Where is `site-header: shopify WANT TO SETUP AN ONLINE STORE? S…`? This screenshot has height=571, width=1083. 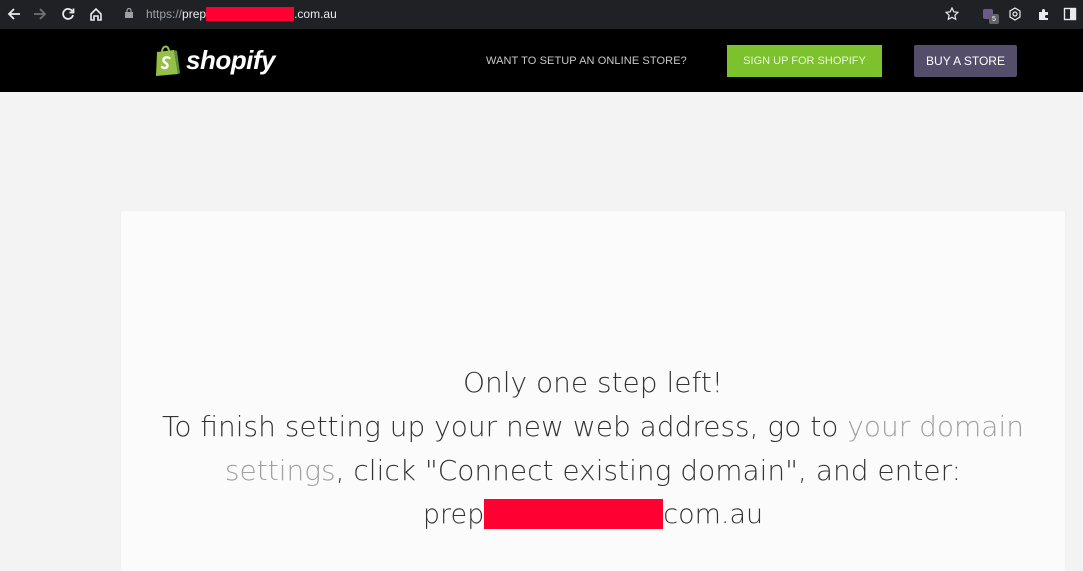
site-header: shopify WANT TO SETUP AN ONLINE STORE? S… is located at coordinates (541, 60).